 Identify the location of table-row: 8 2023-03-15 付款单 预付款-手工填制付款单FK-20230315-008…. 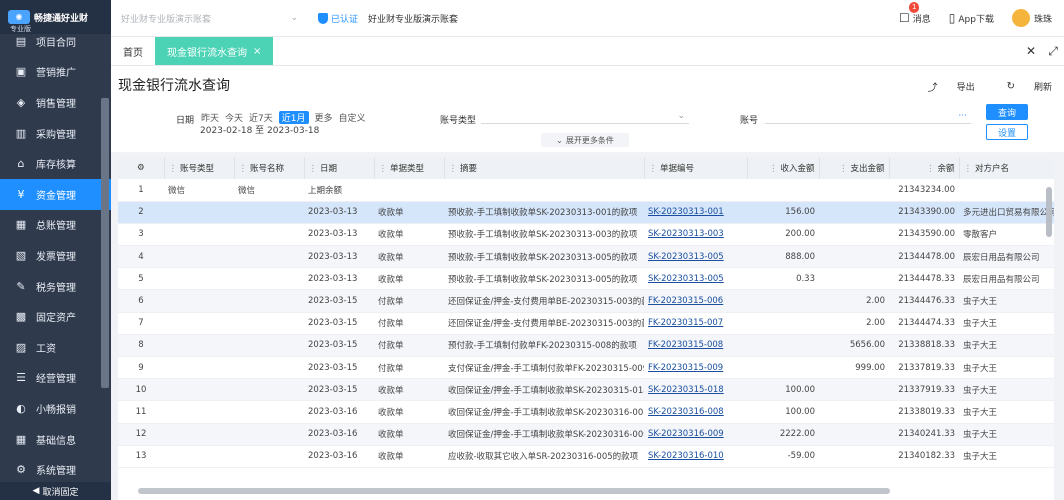
(586, 346).